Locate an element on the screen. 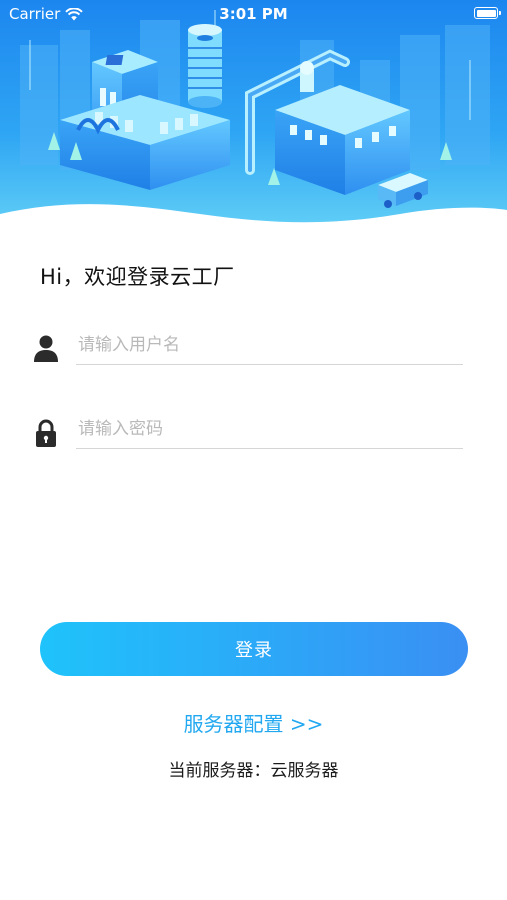 The width and height of the screenshot is (507, 900). password-field is located at coordinates (247, 432).